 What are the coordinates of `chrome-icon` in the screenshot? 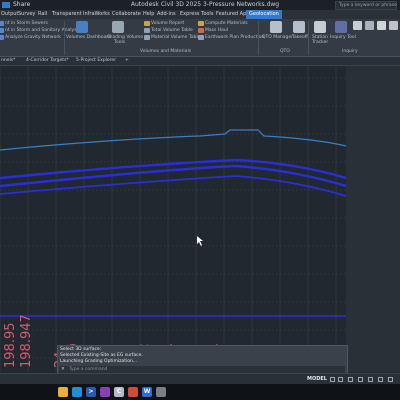 It's located at (133, 392).